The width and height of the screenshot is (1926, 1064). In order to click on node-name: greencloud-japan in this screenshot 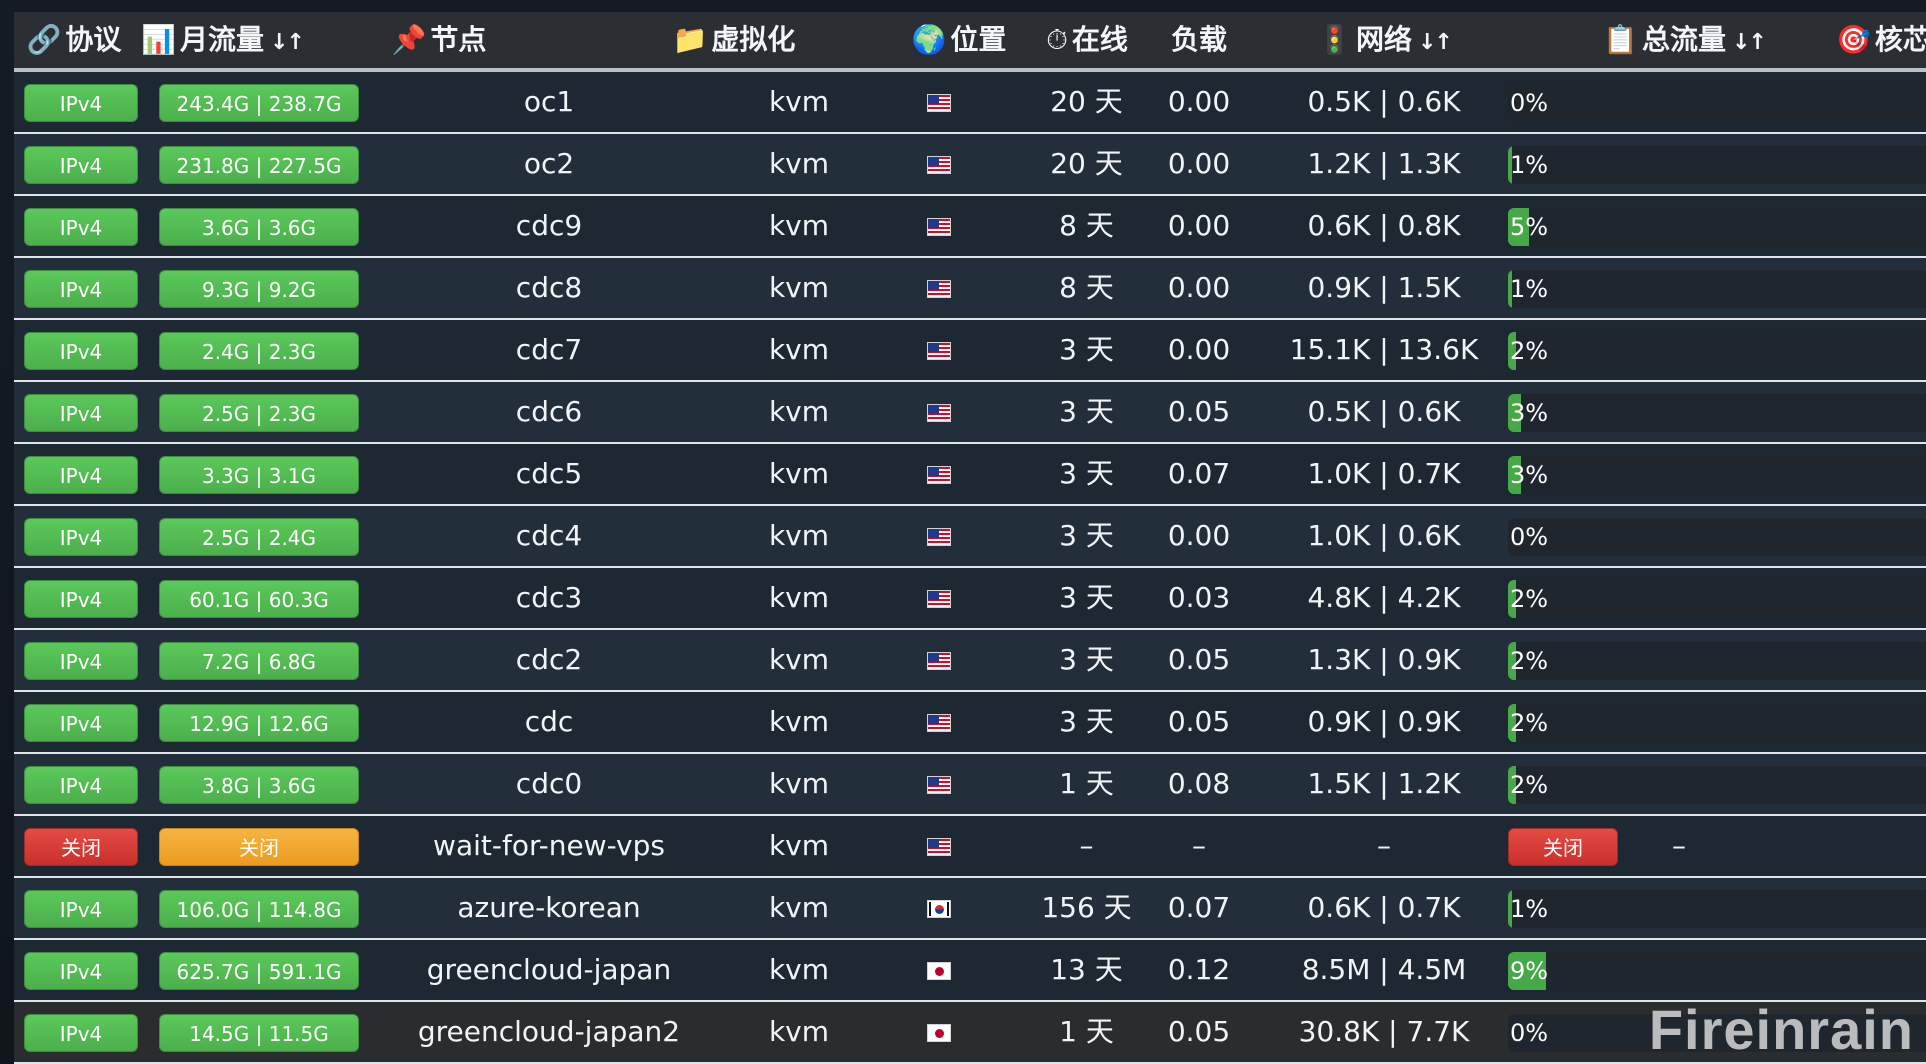, I will do `click(549, 969)`.